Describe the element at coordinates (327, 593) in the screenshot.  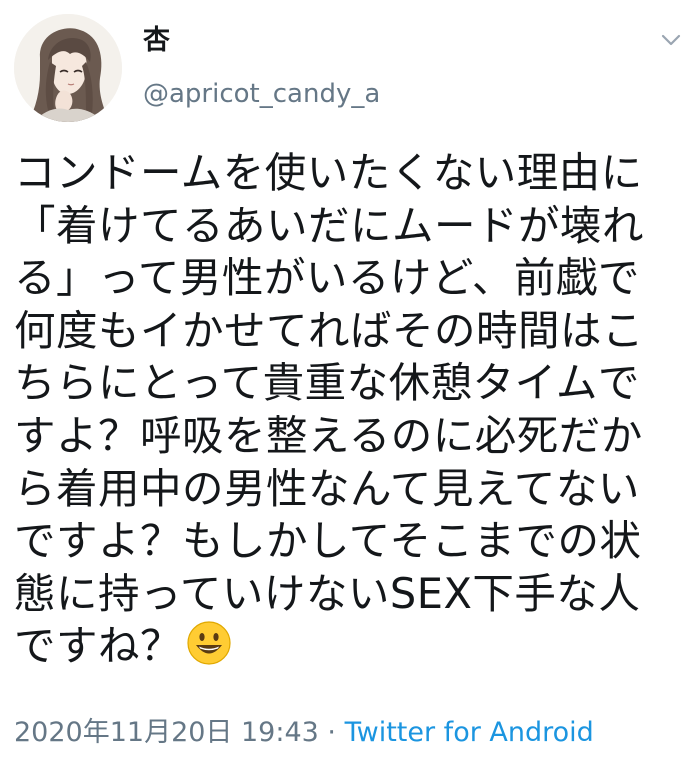
I see `tweet-text-line: 態に持っていけないSEX下手な人` at that location.